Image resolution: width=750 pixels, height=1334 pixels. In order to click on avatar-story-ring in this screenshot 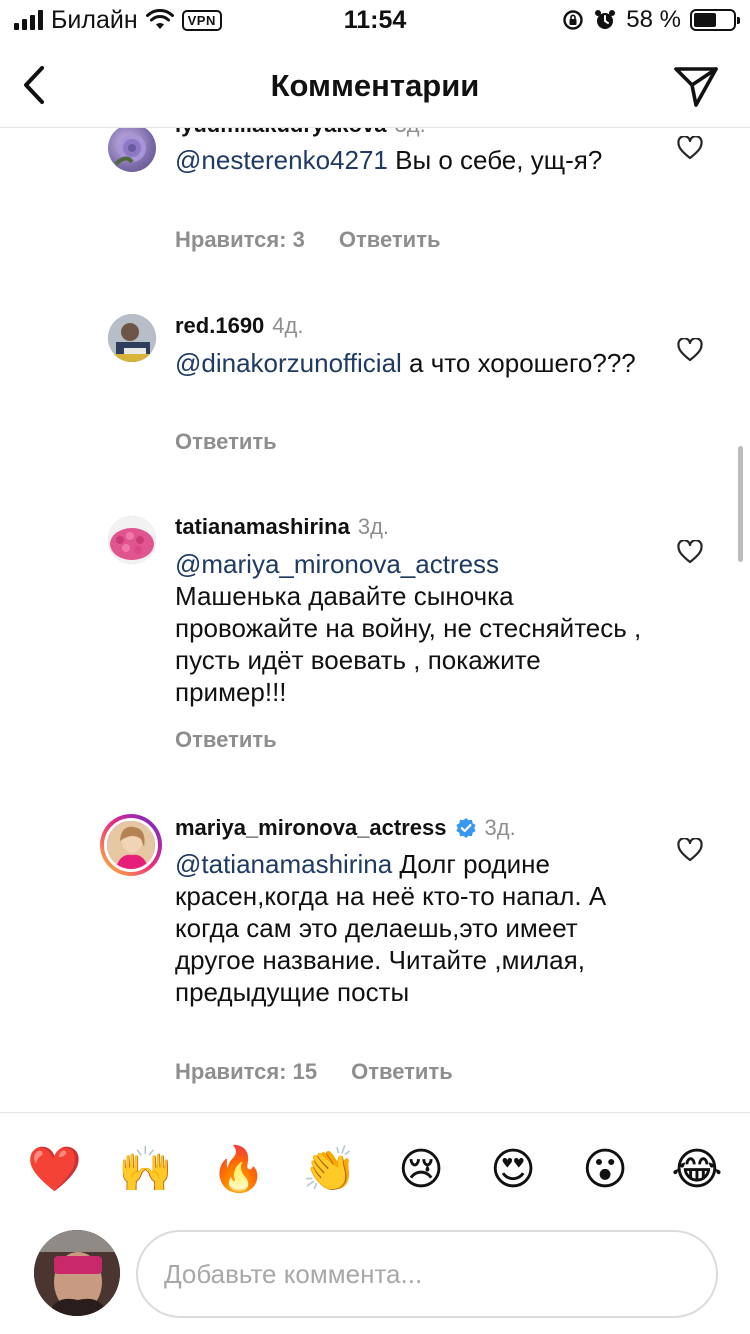, I will do `click(131, 845)`.